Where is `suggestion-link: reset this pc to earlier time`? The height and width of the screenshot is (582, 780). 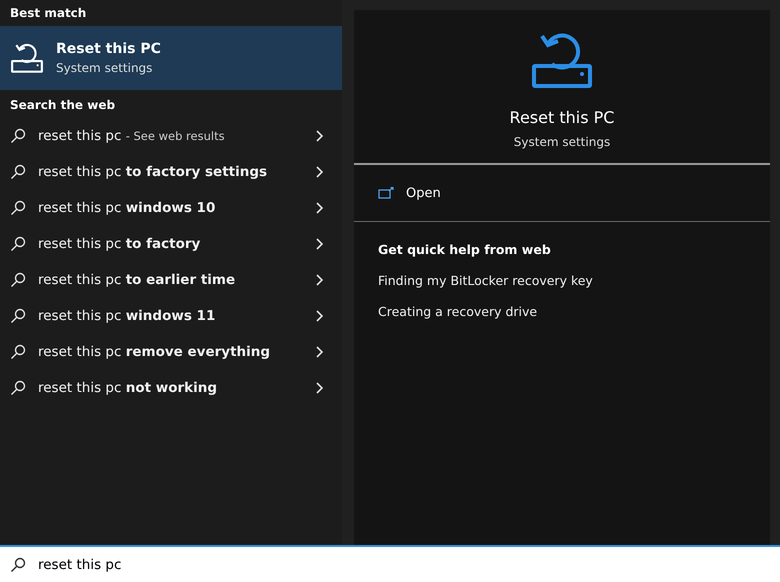 suggestion-link: reset this pc to earlier time is located at coordinates (171, 280).